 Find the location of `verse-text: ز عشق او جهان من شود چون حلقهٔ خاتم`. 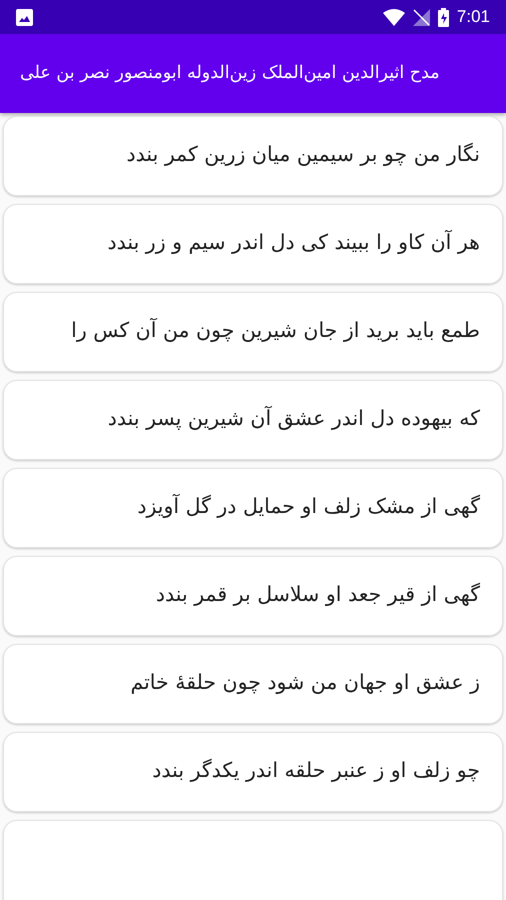

verse-text: ز عشق او جهان من شود چون حلقهٔ خاتم is located at coordinates (304, 682).